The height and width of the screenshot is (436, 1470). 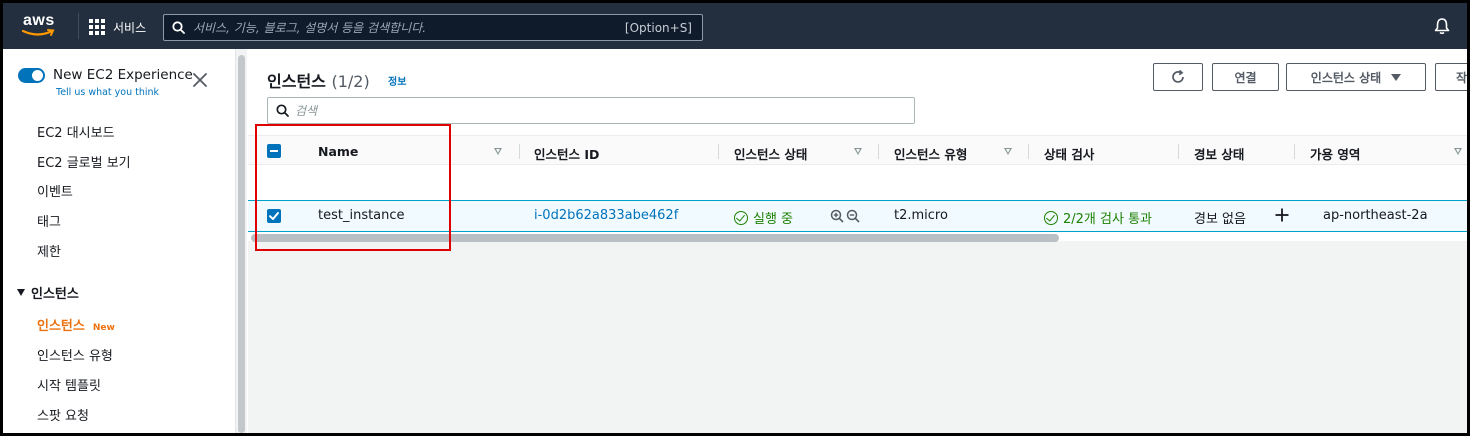 What do you see at coordinates (397, 80) in the screenshot?
I see `info-link: 정보` at bounding box center [397, 80].